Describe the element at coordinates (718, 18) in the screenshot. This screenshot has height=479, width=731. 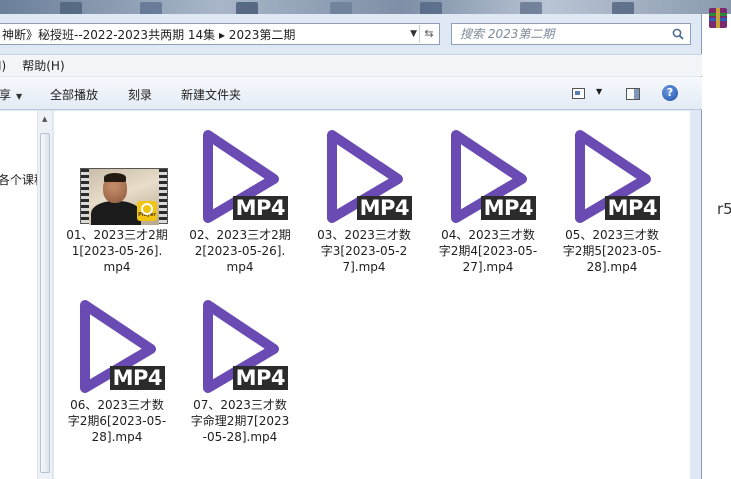
I see `winrar-icon` at that location.